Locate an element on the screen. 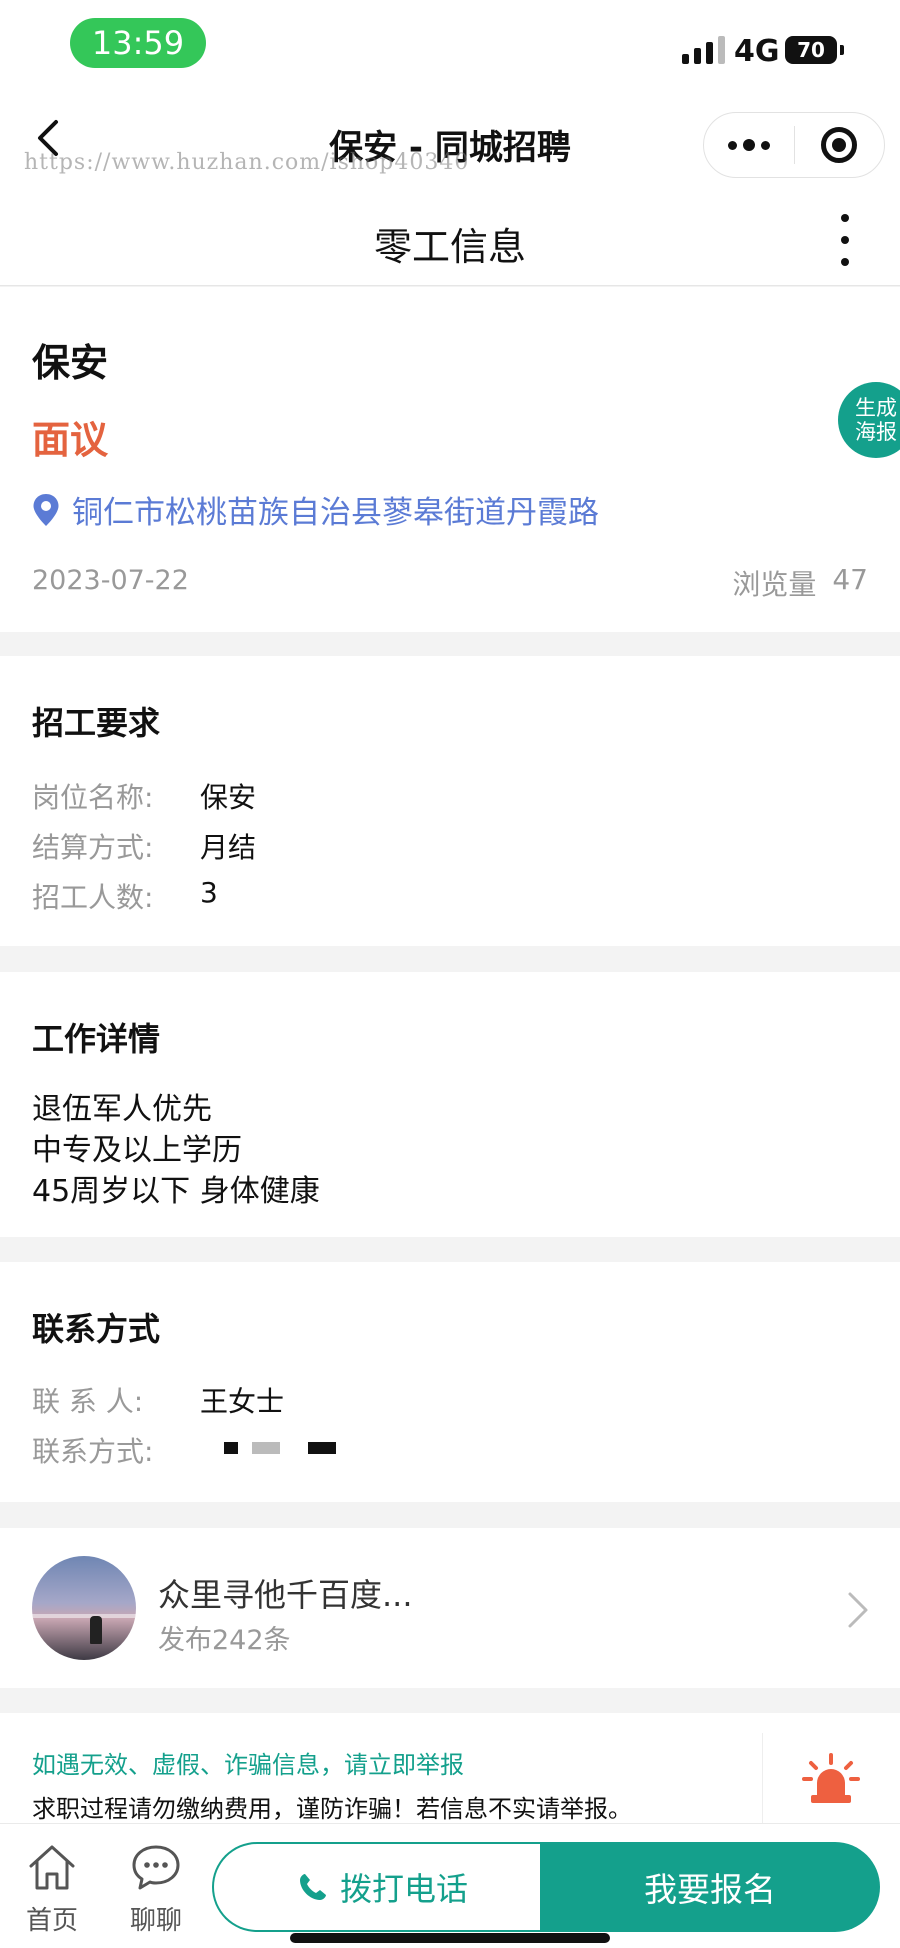  job-details-card: 工作详情 退伍军人优先 中专及以上学历 45周岁以下 身体健康 is located at coordinates (450, 1104).